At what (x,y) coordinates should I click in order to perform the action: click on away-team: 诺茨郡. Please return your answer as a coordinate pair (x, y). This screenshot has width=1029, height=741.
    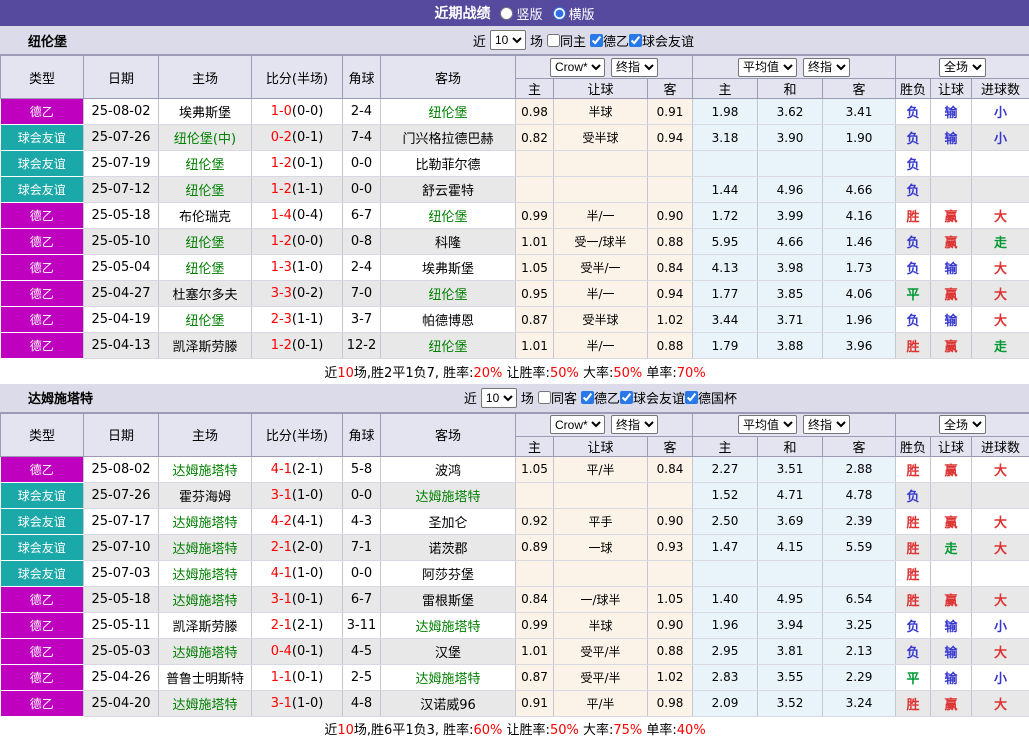
    Looking at the image, I should click on (448, 547).